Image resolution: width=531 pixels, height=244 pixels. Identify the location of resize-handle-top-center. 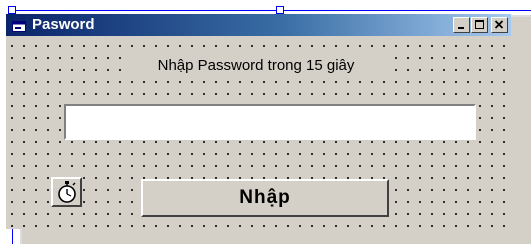
(280, 10).